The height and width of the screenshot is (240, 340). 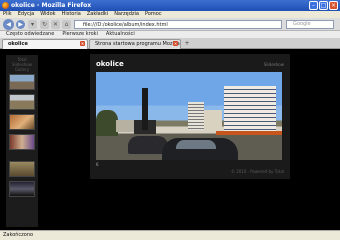 What do you see at coordinates (51, 5) in the screenshot?
I see `window-title: okolice - Mozilla Firefox` at bounding box center [51, 5].